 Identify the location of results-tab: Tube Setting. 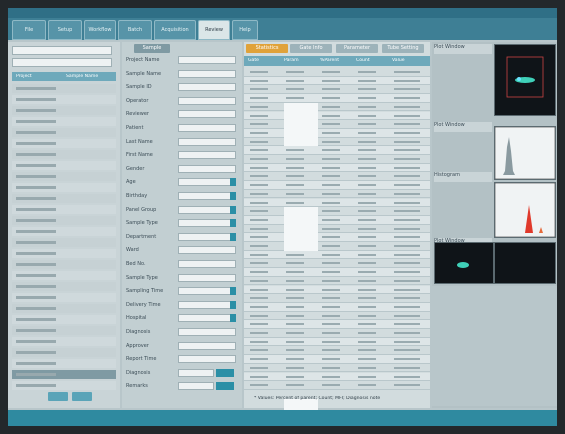
(403, 48).